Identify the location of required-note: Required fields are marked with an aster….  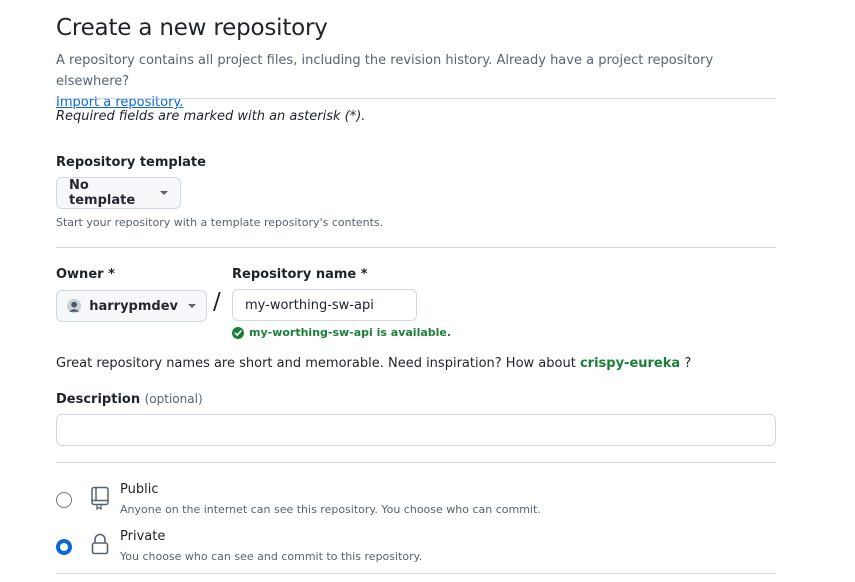
(211, 116).